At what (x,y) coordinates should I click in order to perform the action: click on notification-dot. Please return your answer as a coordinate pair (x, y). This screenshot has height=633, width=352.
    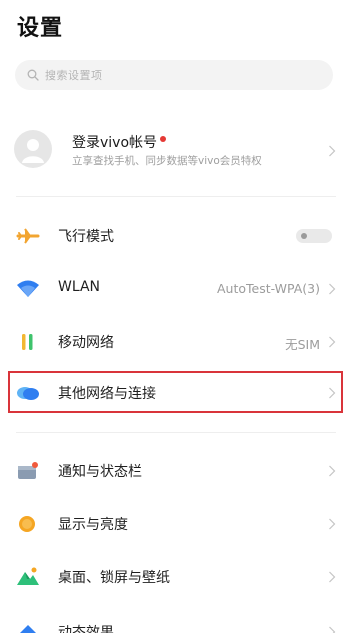
    Looking at the image, I should click on (163, 139).